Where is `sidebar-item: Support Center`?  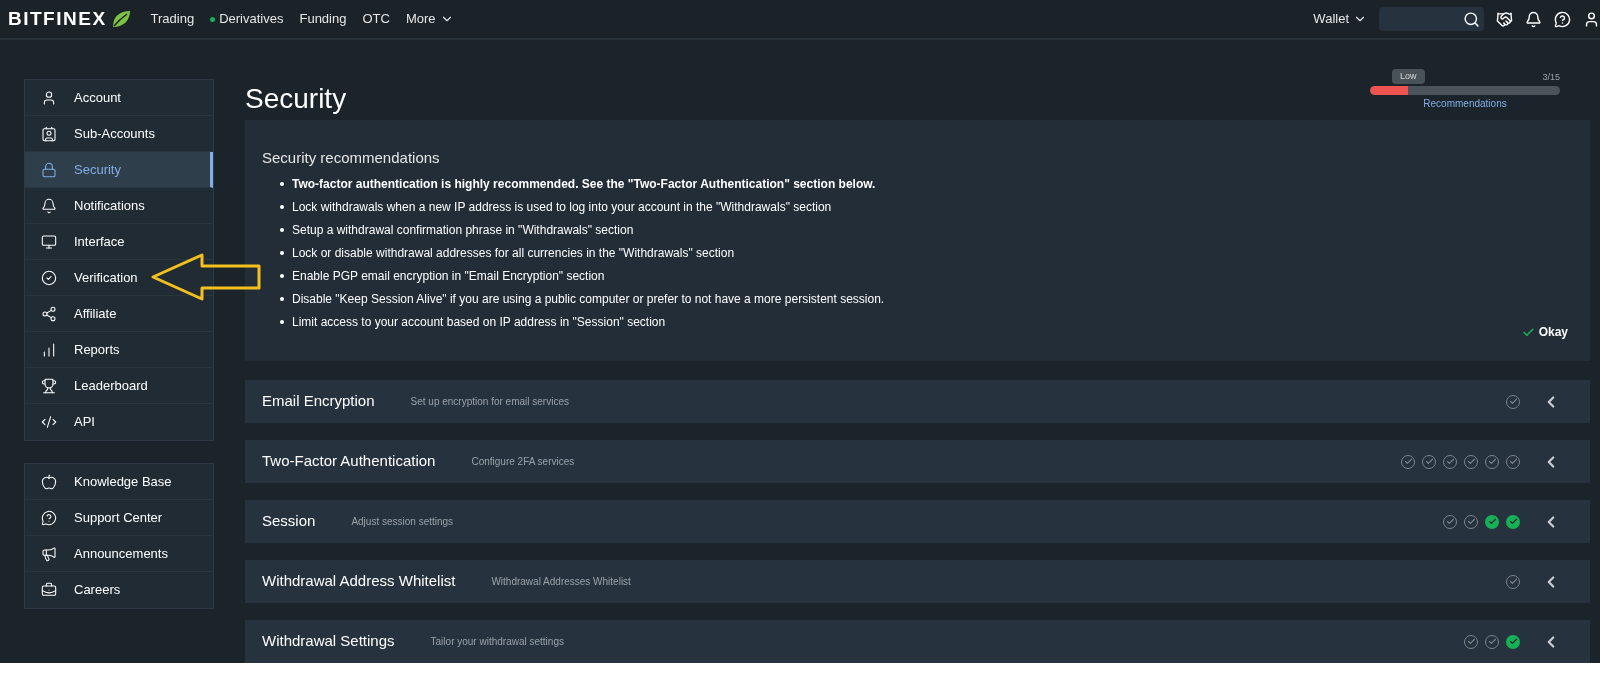
sidebar-item: Support Center is located at coordinates (119, 518).